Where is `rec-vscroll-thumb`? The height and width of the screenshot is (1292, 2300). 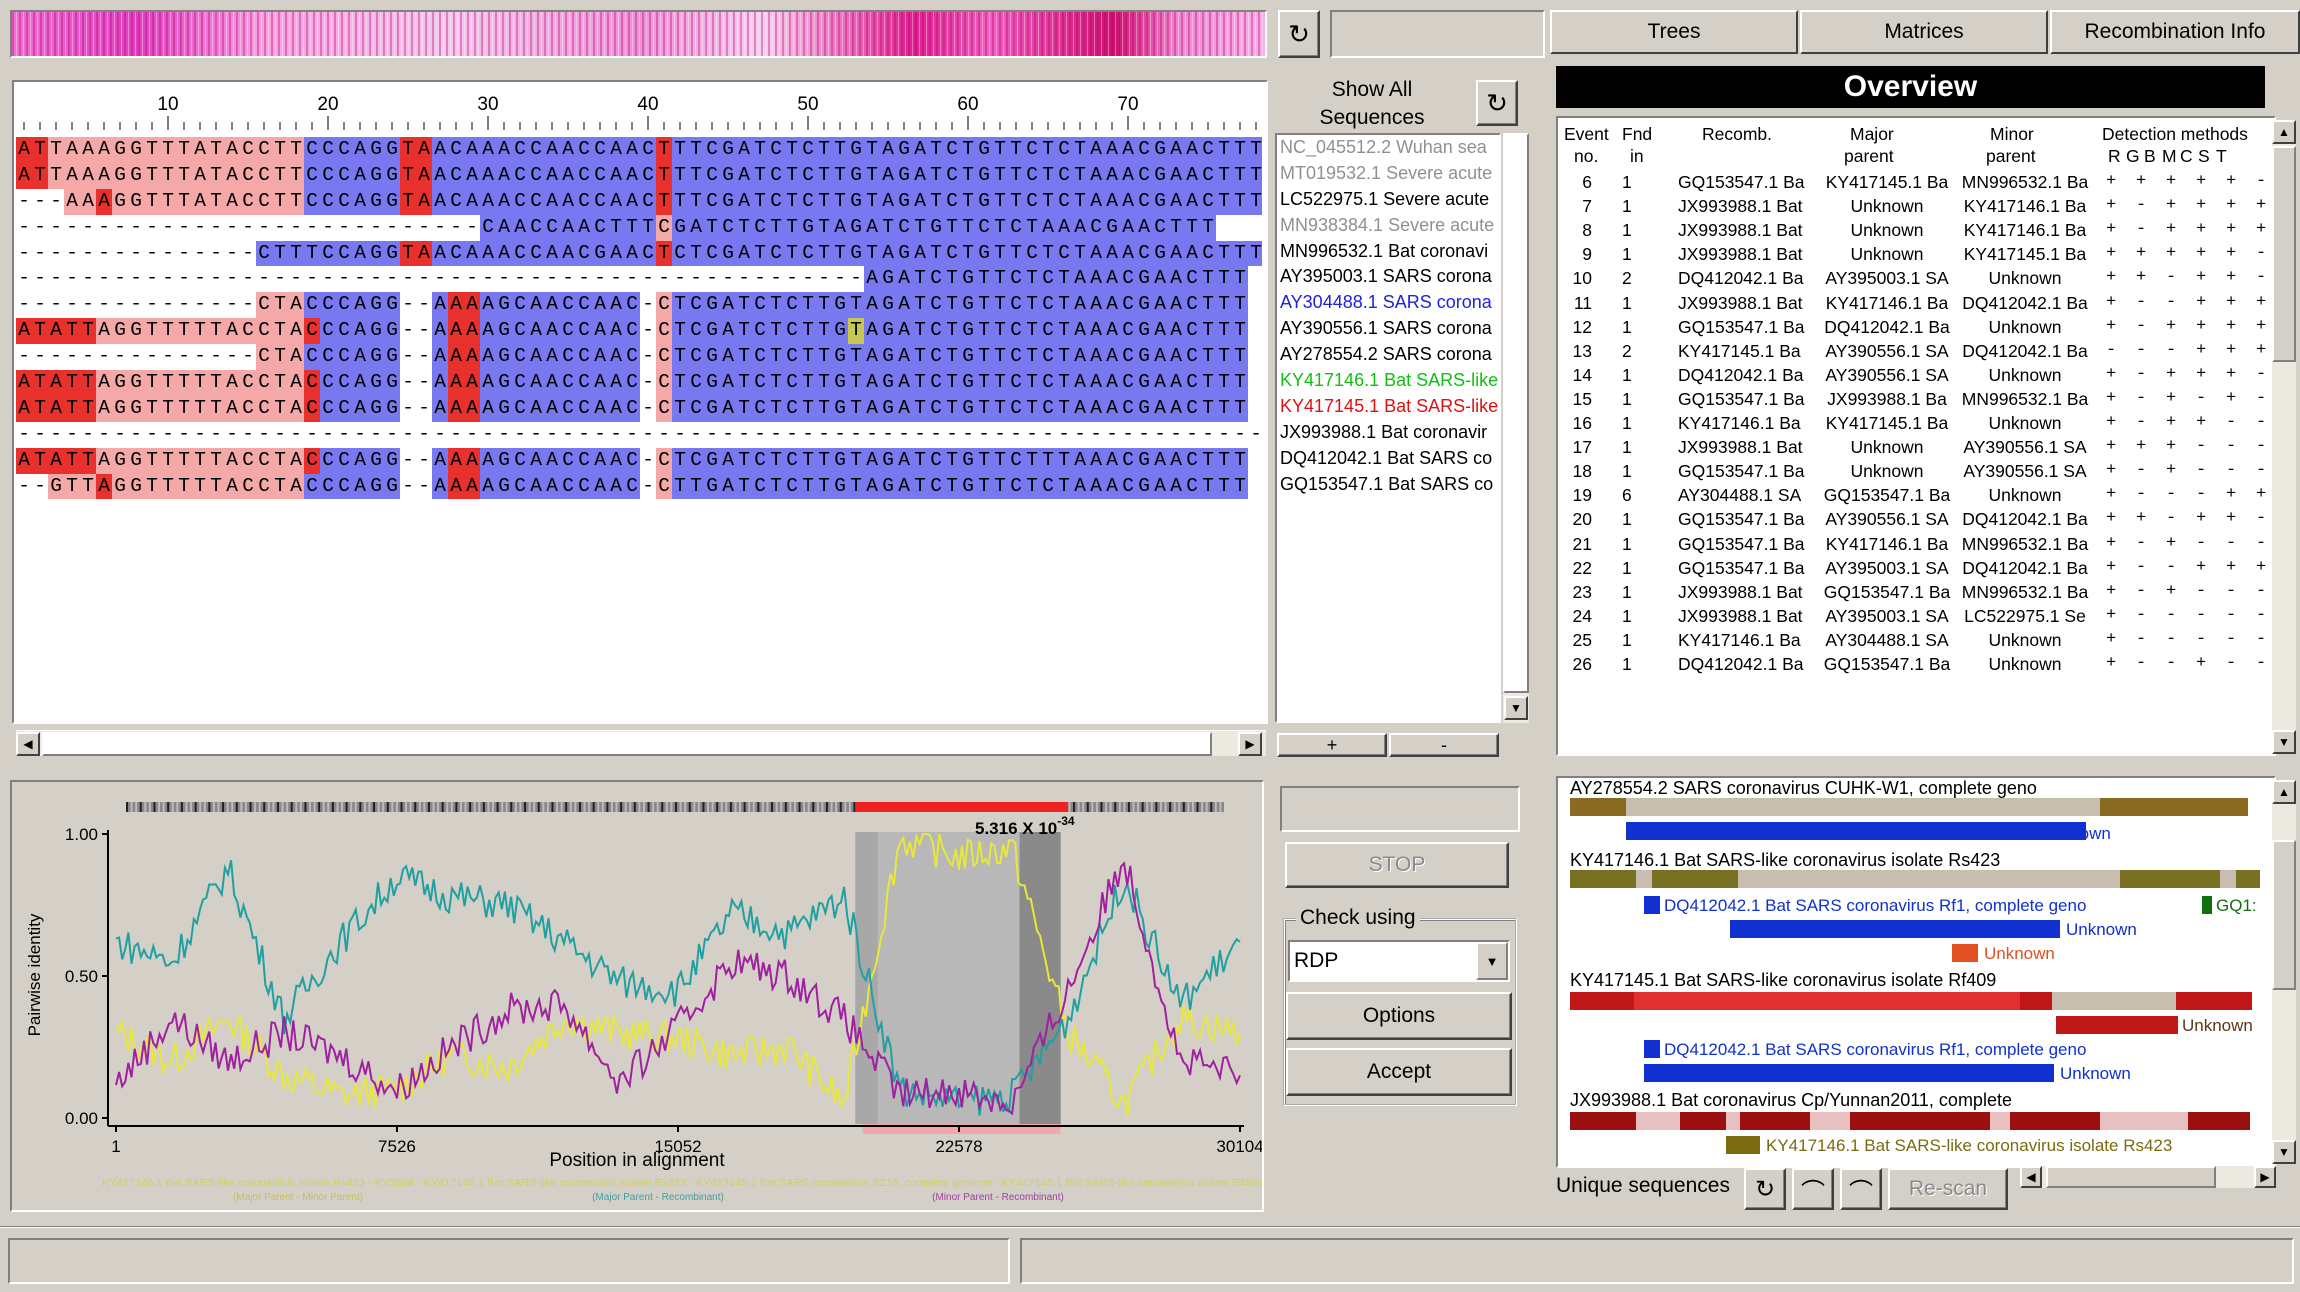
rec-vscroll-thumb is located at coordinates (2284, 915).